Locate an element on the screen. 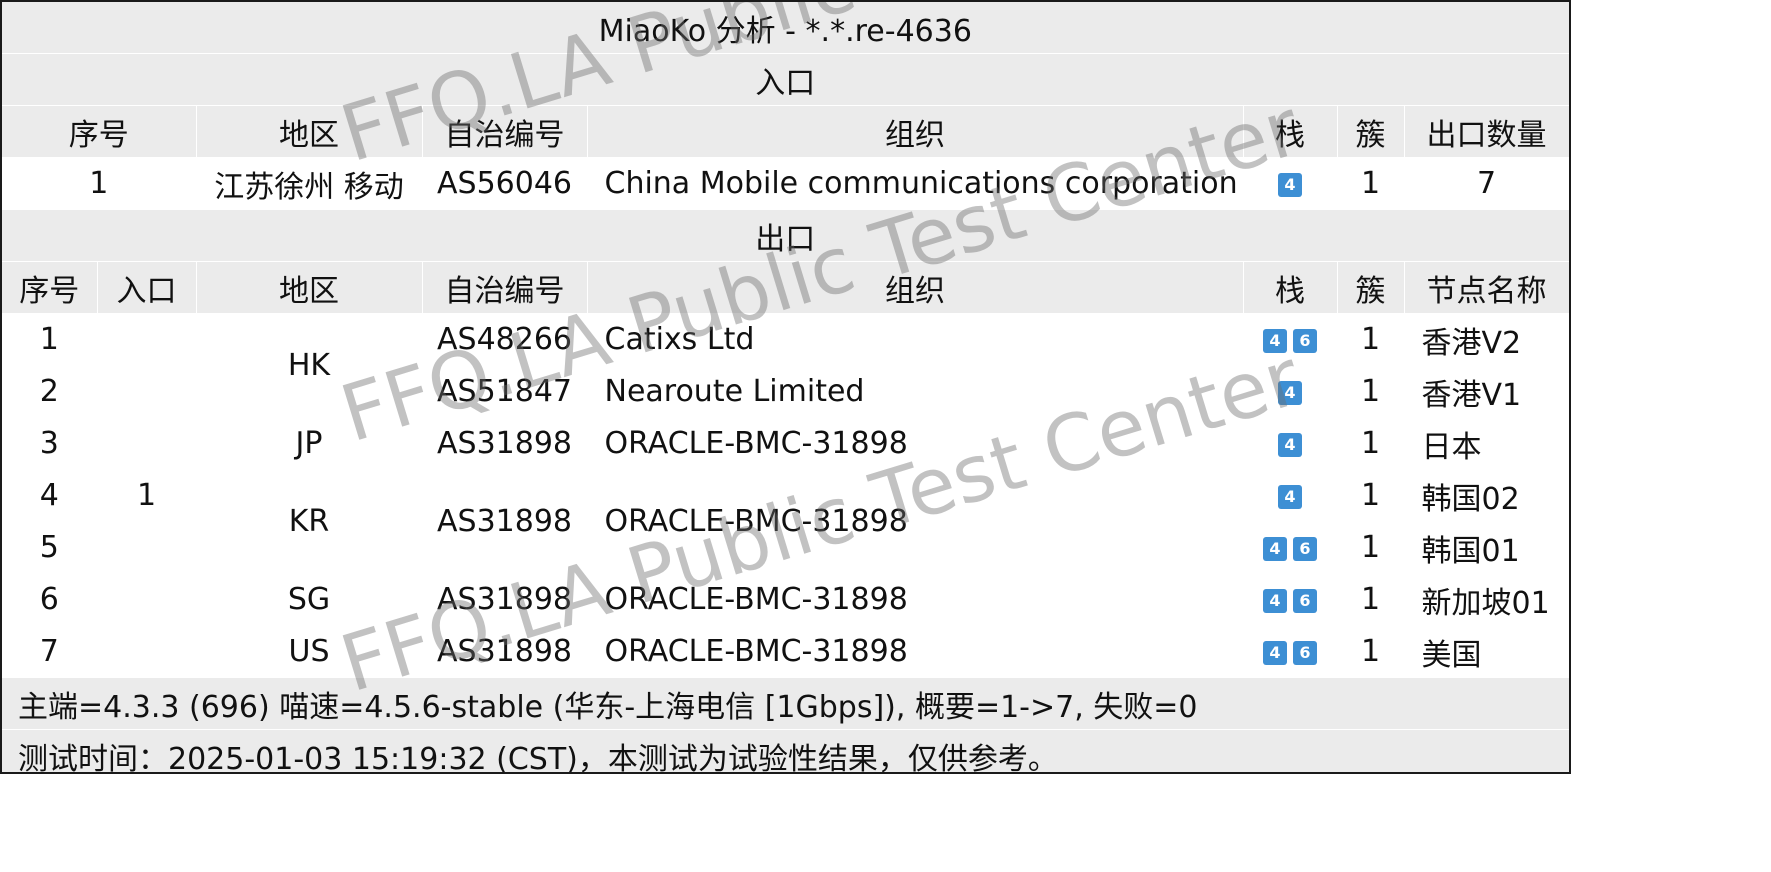 This screenshot has height=872, width=1771. entry-asn: AS56046 is located at coordinates (505, 183).